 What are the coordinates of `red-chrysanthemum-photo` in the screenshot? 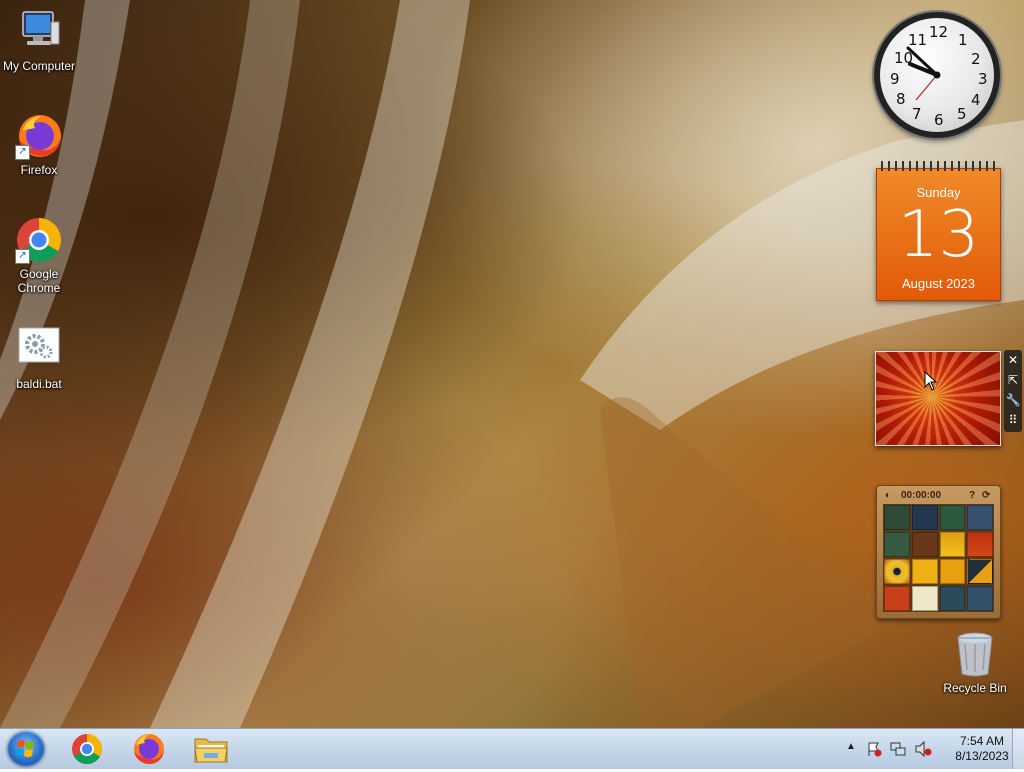 It's located at (938, 398).